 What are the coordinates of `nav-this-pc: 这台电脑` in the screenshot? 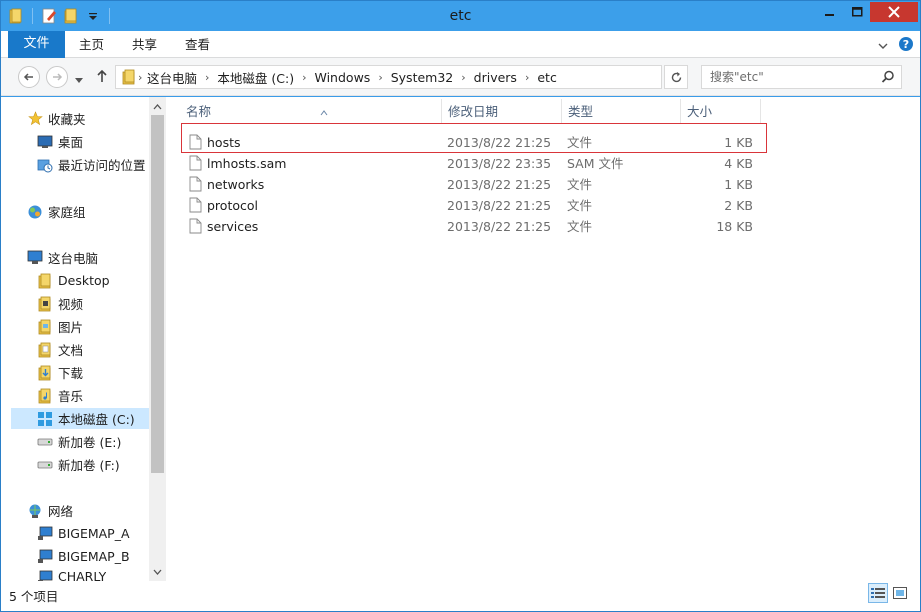 It's located at (62, 257).